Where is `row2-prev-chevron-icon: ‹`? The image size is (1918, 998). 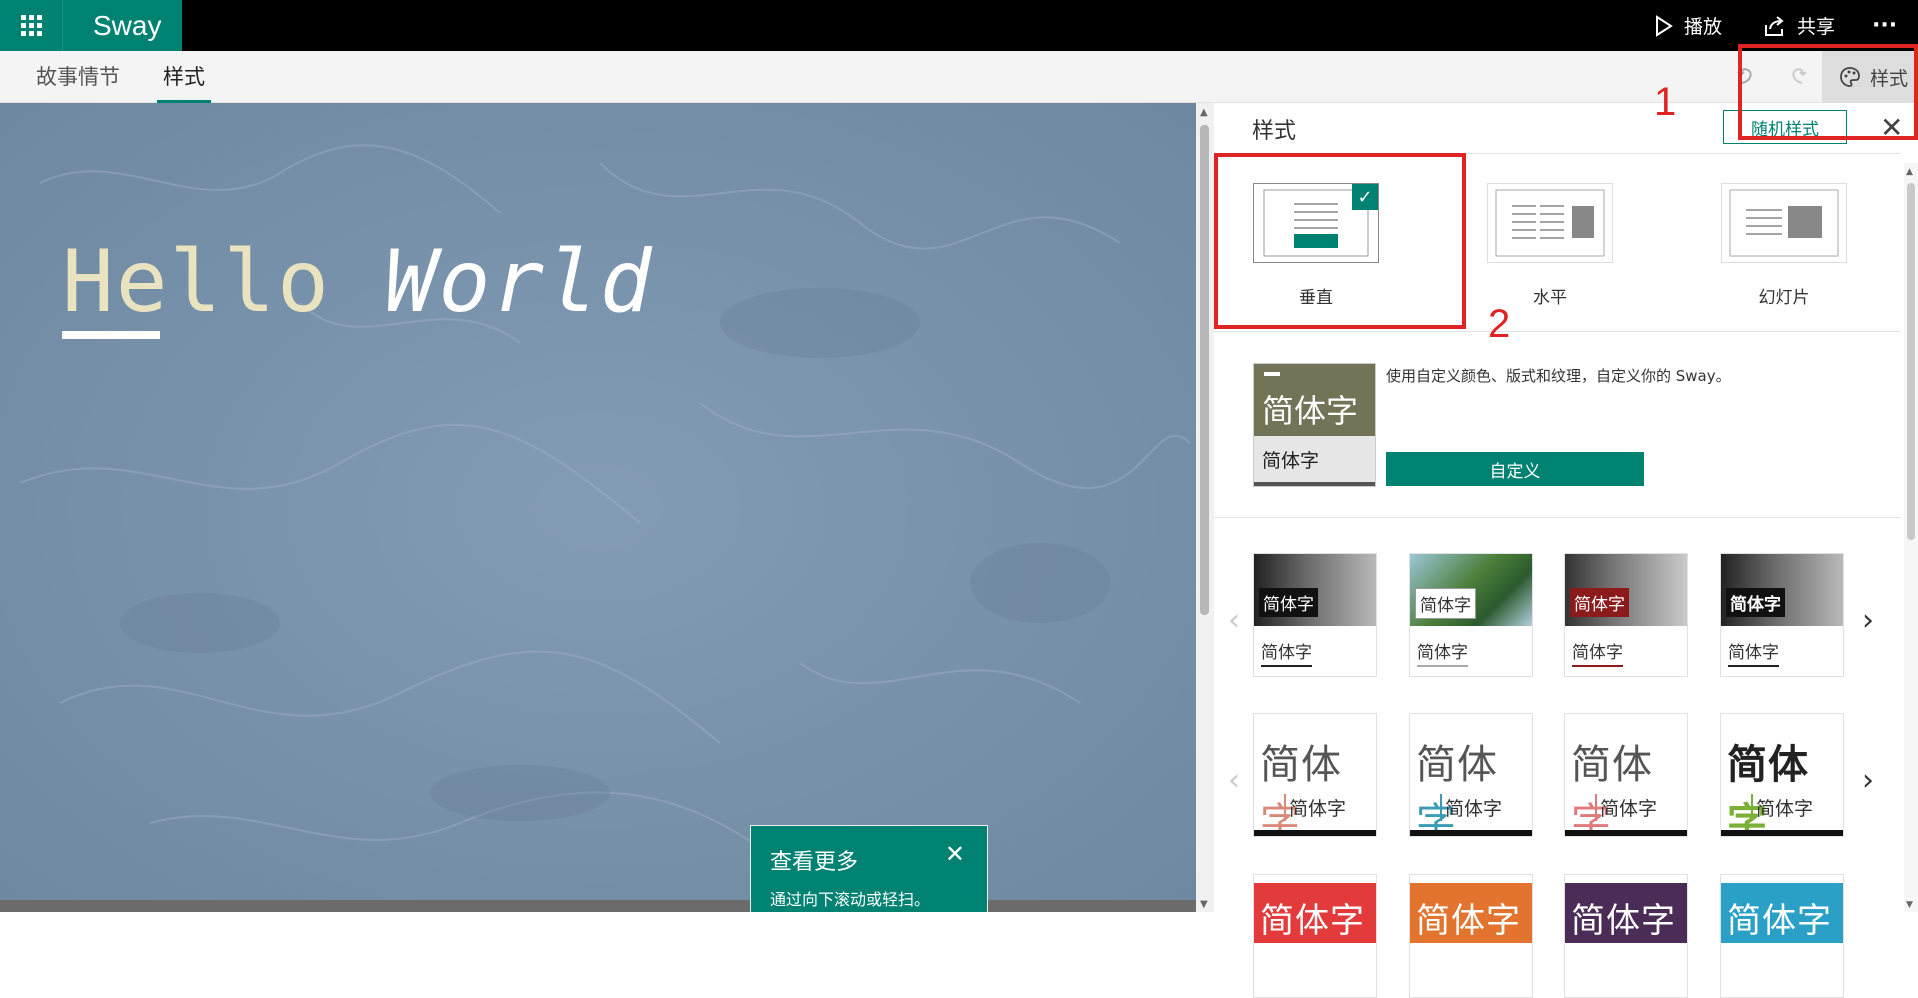 row2-prev-chevron-icon: ‹ is located at coordinates (1234, 780).